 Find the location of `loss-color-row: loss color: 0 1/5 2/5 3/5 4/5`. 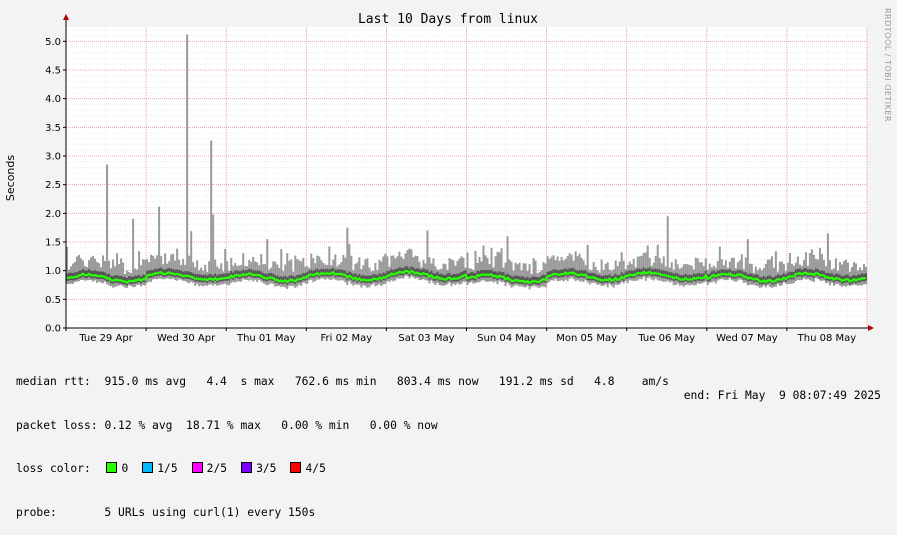

loss-color-row: loss color: 0 1/5 2/5 3/5 4/5 is located at coordinates (342, 469).